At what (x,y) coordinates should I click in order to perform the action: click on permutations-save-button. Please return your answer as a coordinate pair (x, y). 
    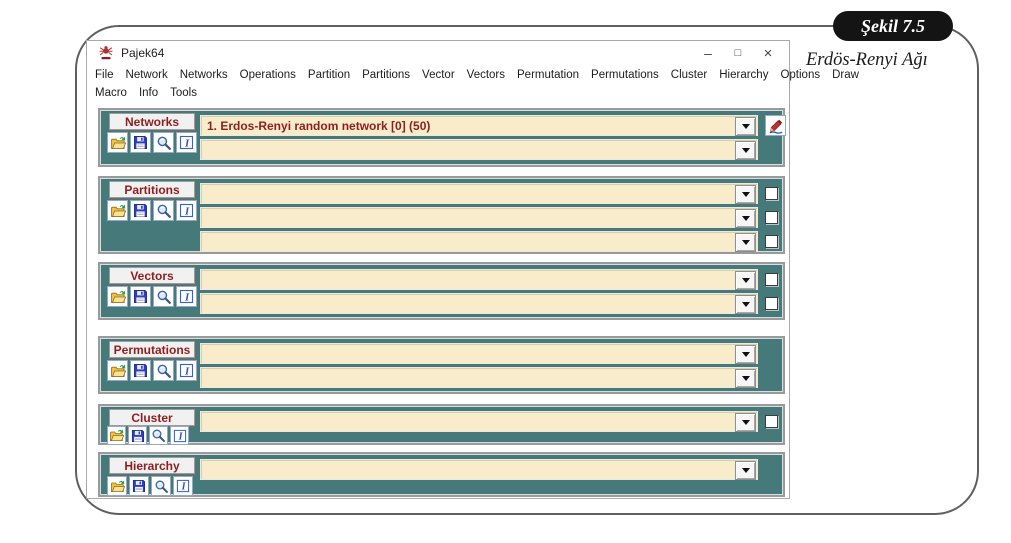
    Looking at the image, I should click on (140, 370).